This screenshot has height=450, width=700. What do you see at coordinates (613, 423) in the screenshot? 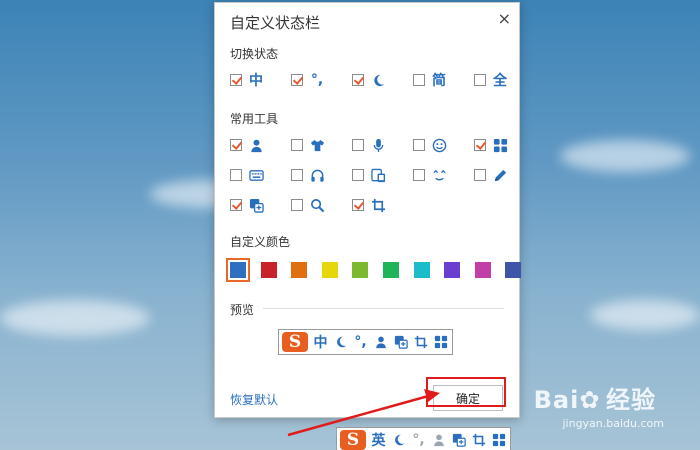
I see `watermark-url: jingyan.baidu.com` at bounding box center [613, 423].